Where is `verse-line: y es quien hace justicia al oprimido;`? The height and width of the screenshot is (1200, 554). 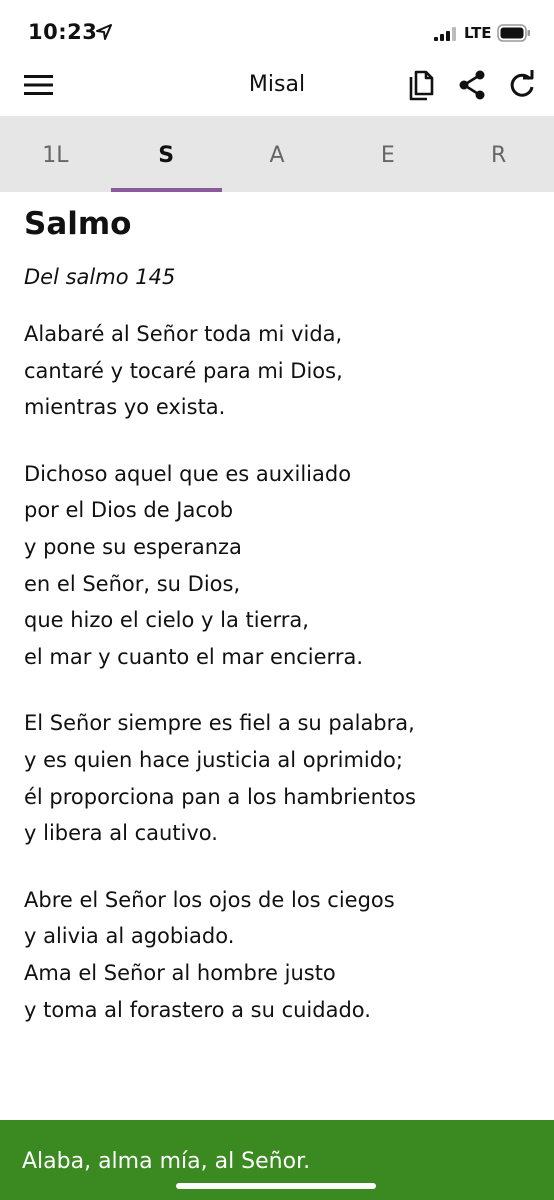 verse-line: y es quien hace justicia al oprimido; is located at coordinates (213, 759).